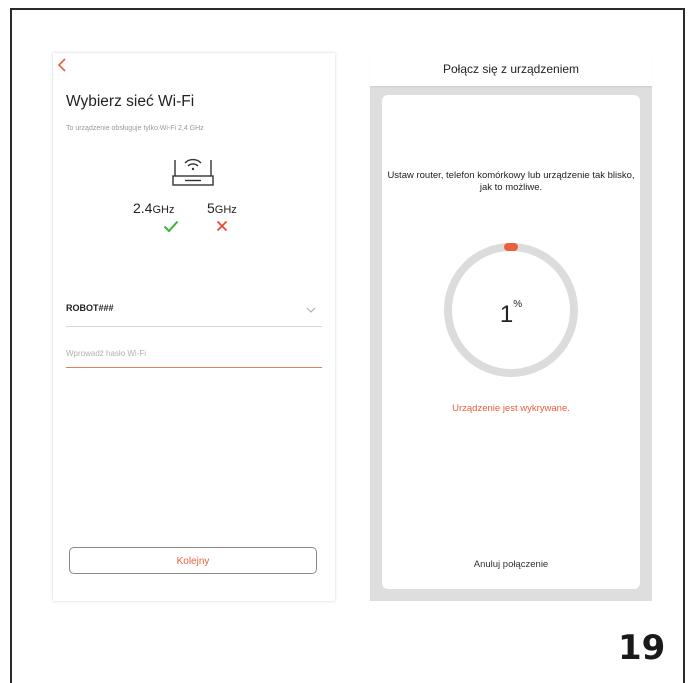 This screenshot has height=683, width=693. I want to click on wifi-password-input, so click(194, 353).